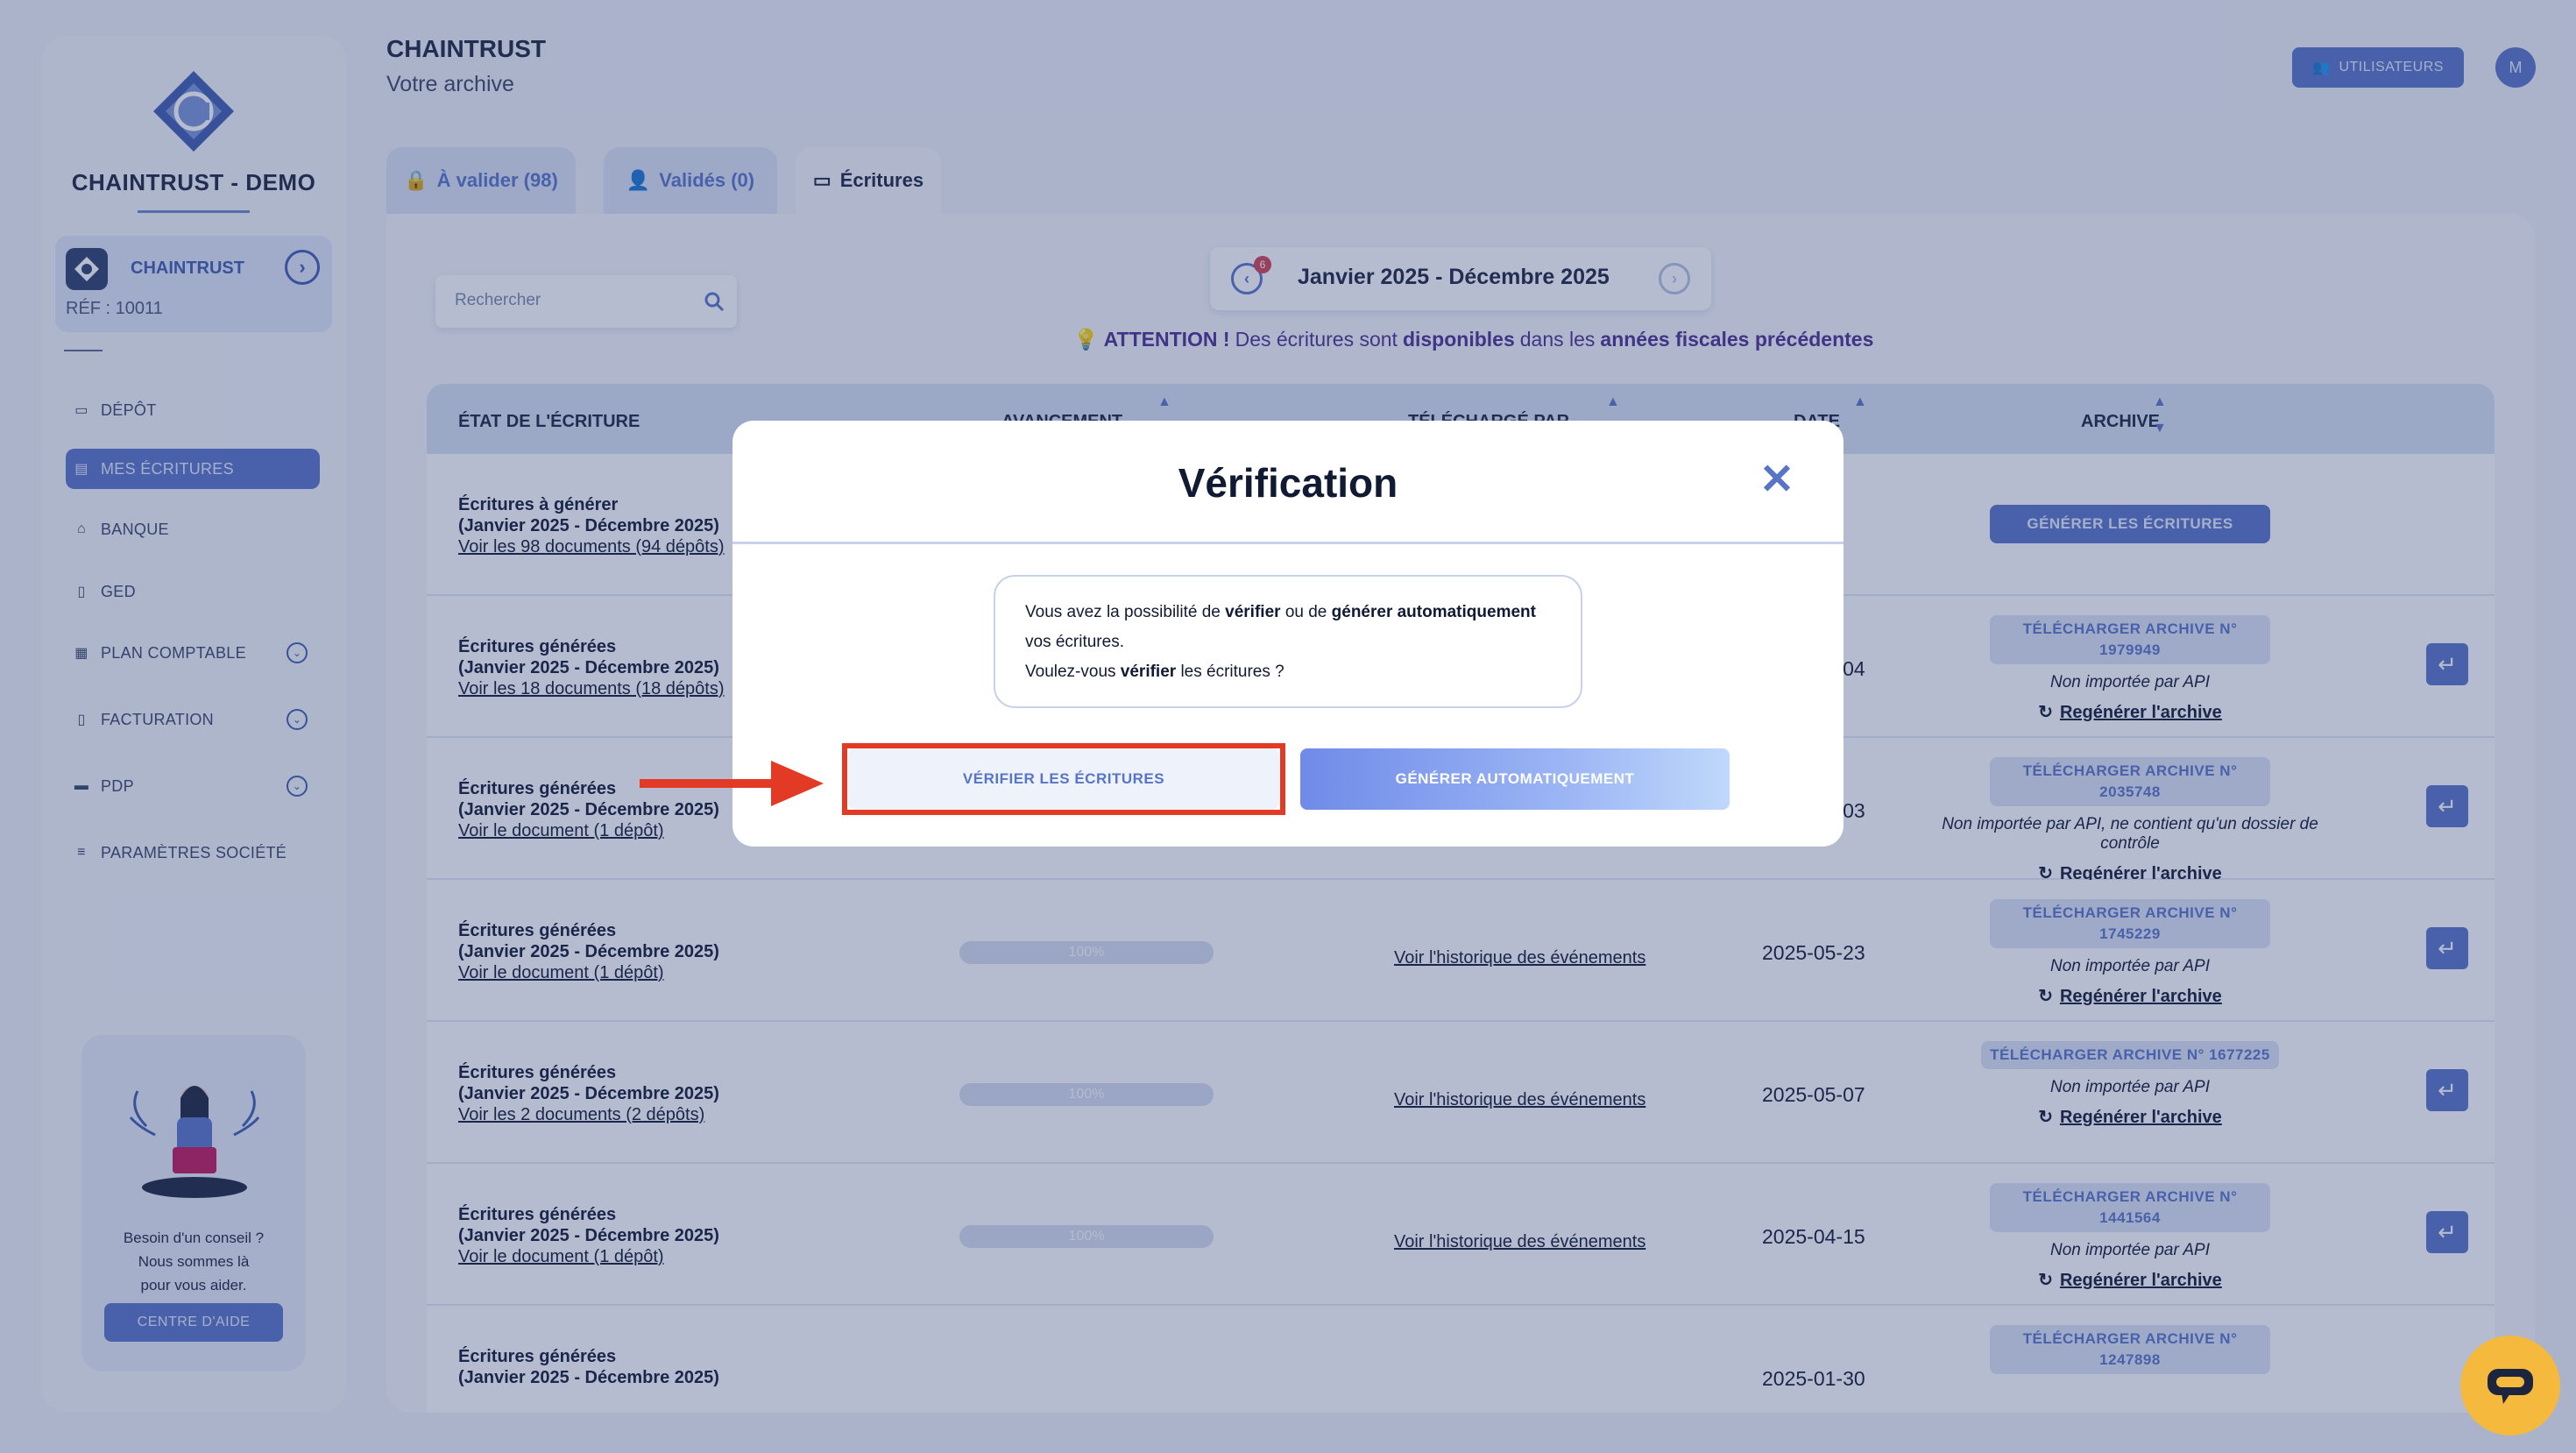 The width and height of the screenshot is (2576, 1453). I want to click on msg-text: ou de, so click(1305, 612).